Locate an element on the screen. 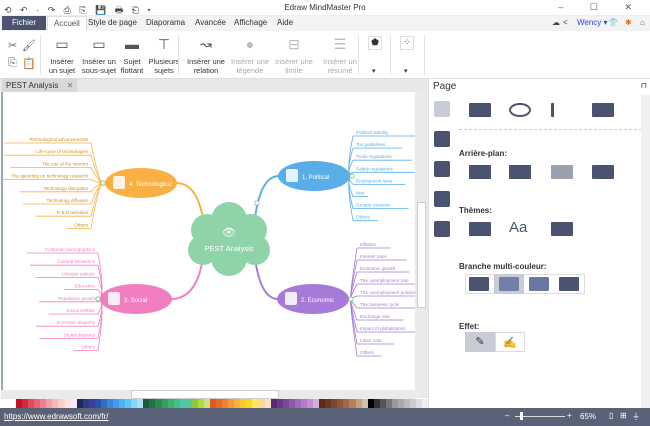 The width and height of the screenshot is (650, 426). effect-flat-icon: ✎ is located at coordinates (480, 342).